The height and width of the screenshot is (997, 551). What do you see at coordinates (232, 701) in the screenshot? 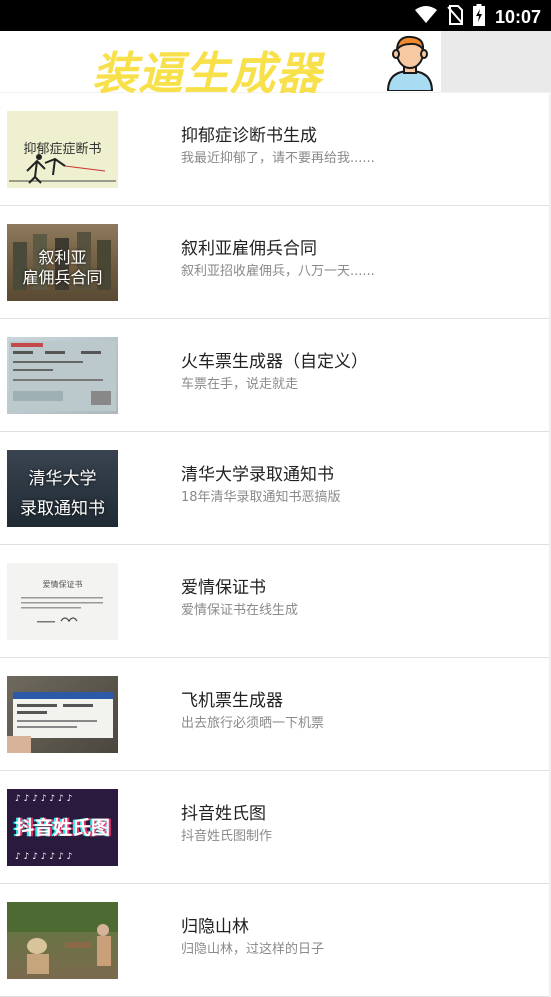
I see `item-title: 飞机票生成器` at bounding box center [232, 701].